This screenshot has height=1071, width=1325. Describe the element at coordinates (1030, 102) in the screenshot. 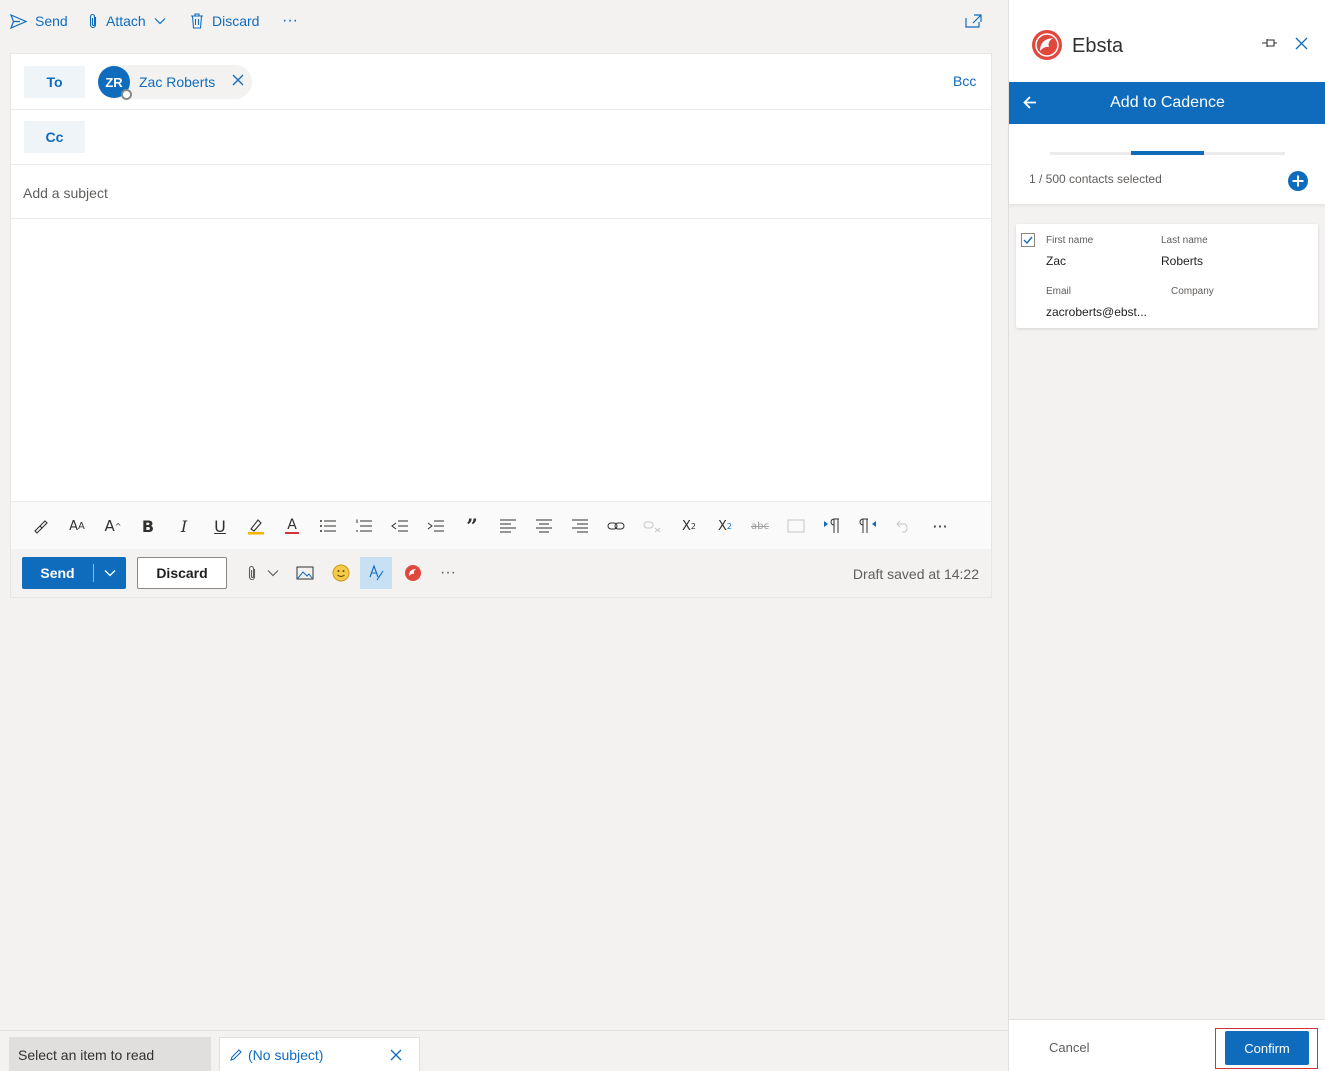

I see `back-arrow-icon` at that location.